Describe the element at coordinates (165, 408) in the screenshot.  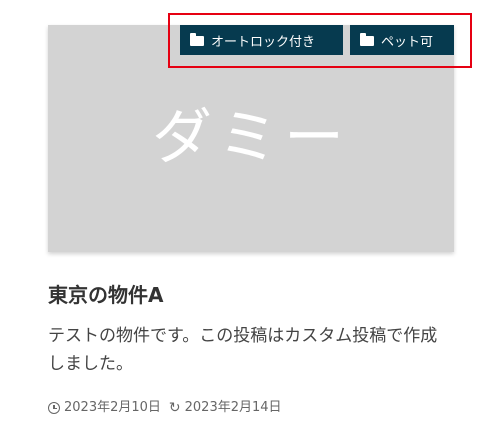
I see `post-meta: 2023年2月10日 ↻ 2023年2月14日` at that location.